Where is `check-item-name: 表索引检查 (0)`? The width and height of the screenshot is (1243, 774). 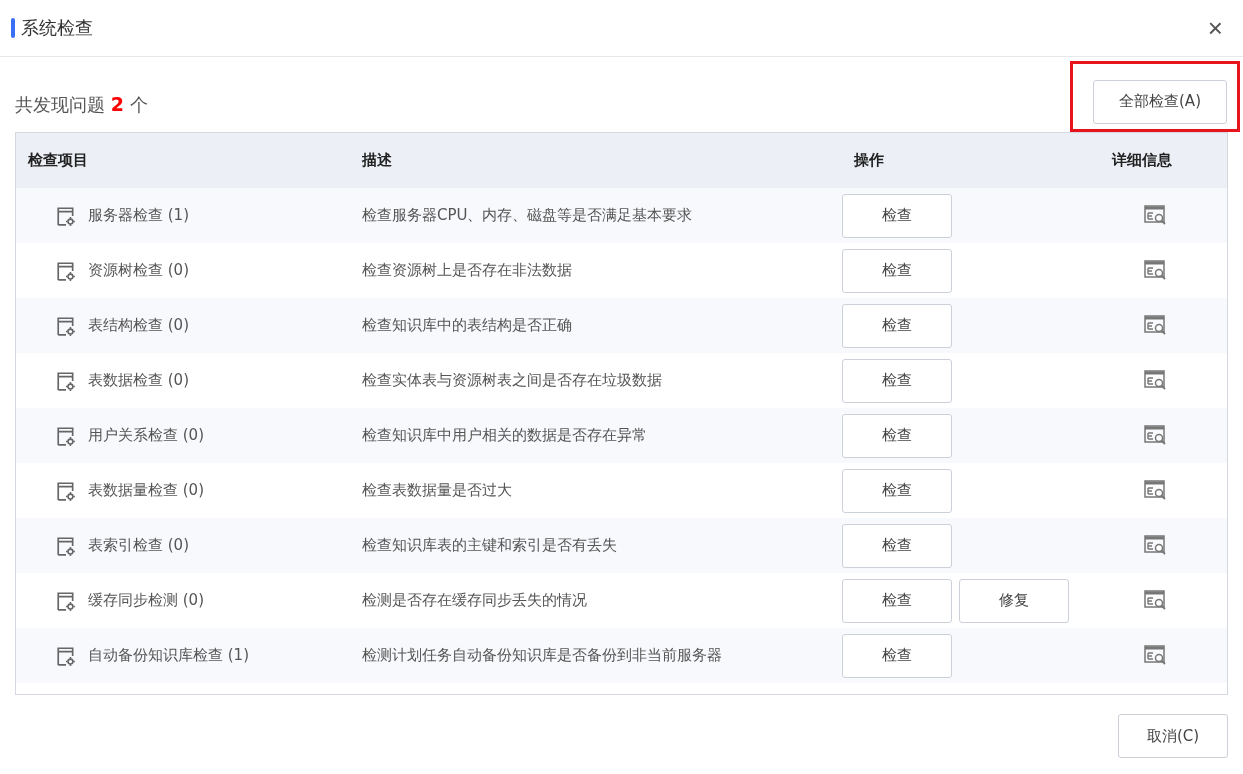 check-item-name: 表索引检查 (0) is located at coordinates (138, 545).